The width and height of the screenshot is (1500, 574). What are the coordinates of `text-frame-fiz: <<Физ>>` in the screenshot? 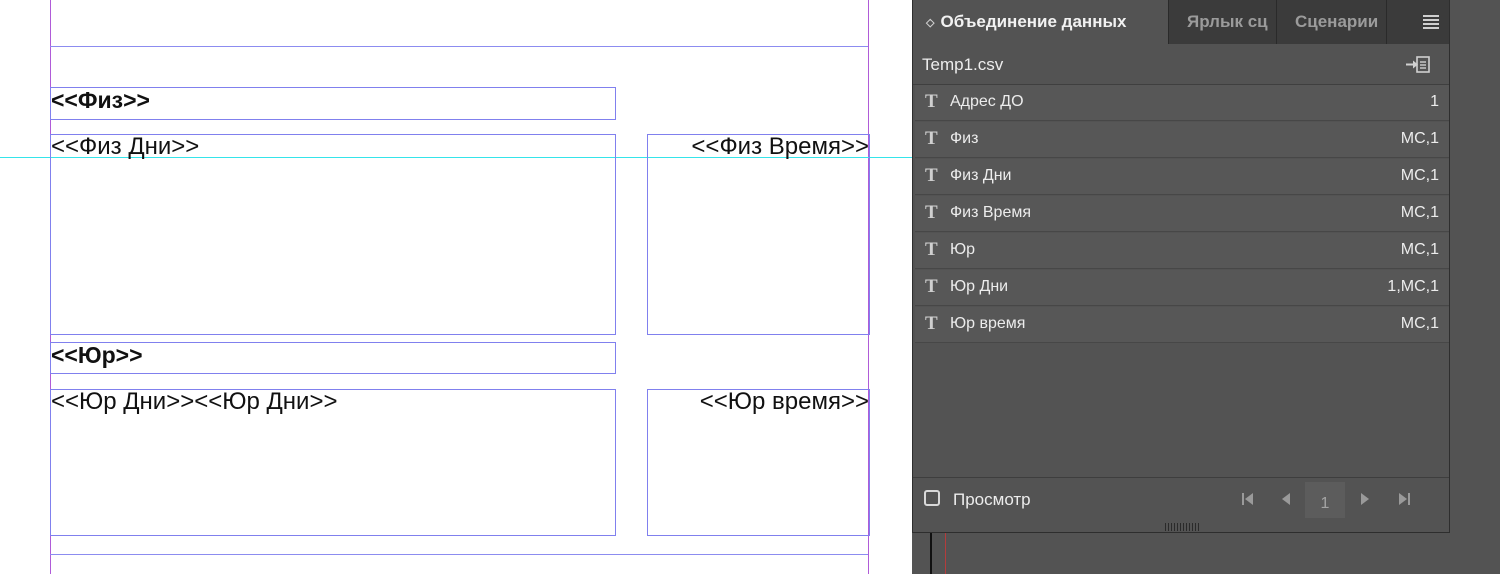 It's located at (333, 103).